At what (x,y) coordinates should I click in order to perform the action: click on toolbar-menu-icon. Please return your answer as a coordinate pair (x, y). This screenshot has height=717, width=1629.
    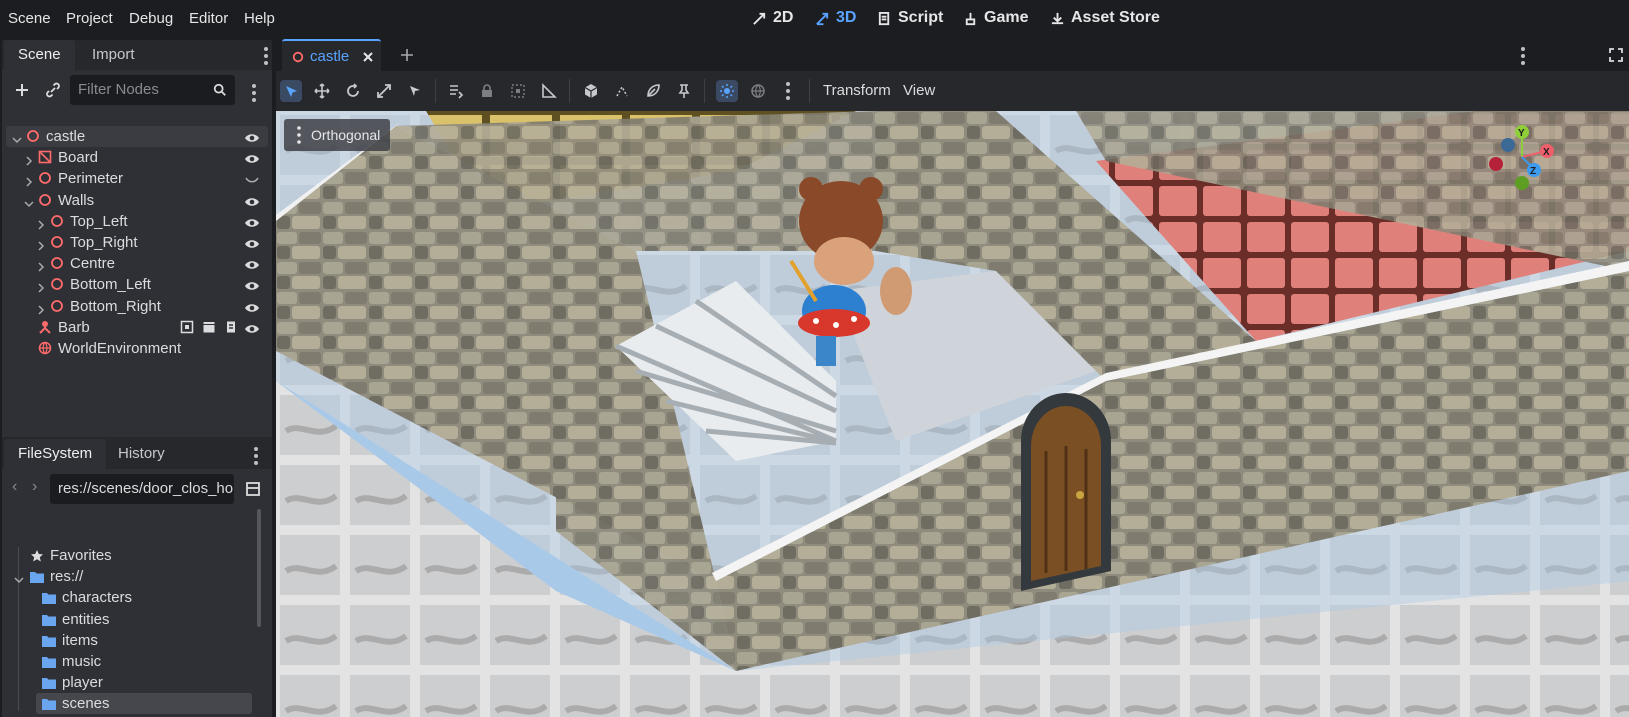
    Looking at the image, I should click on (788, 91).